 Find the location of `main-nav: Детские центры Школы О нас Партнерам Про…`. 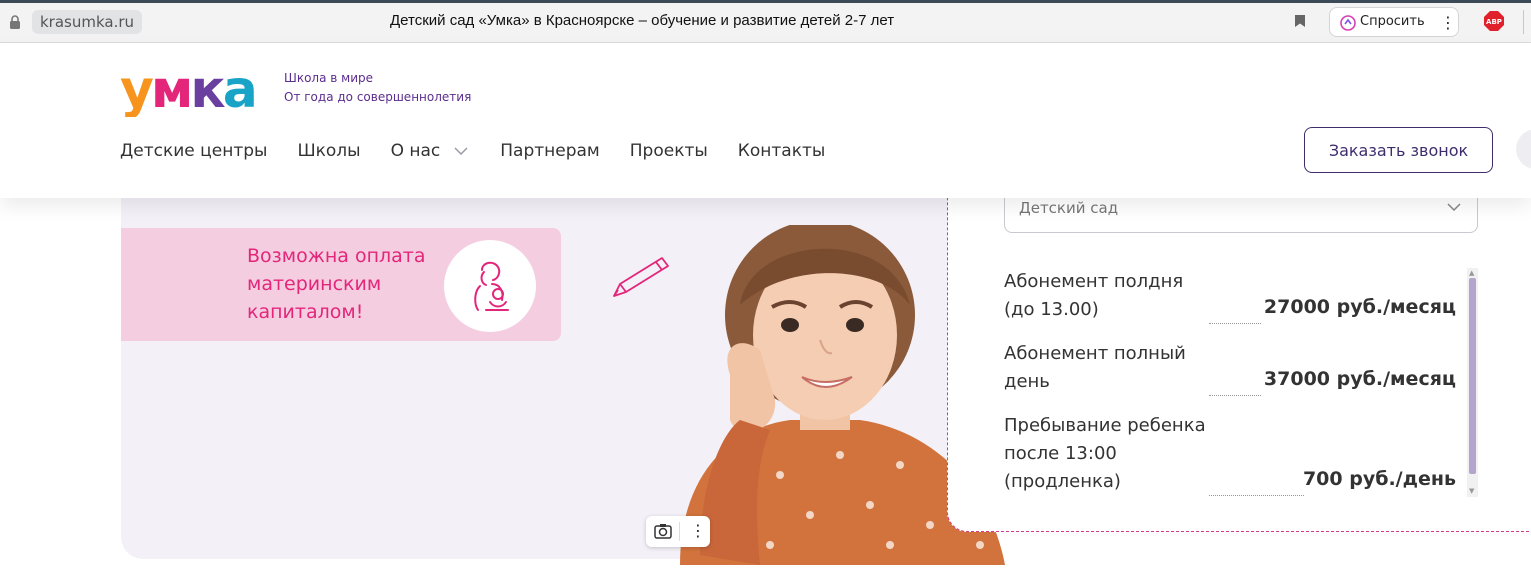

main-nav: Детские центры Школы О нас Партнерам Про… is located at coordinates (487, 151).